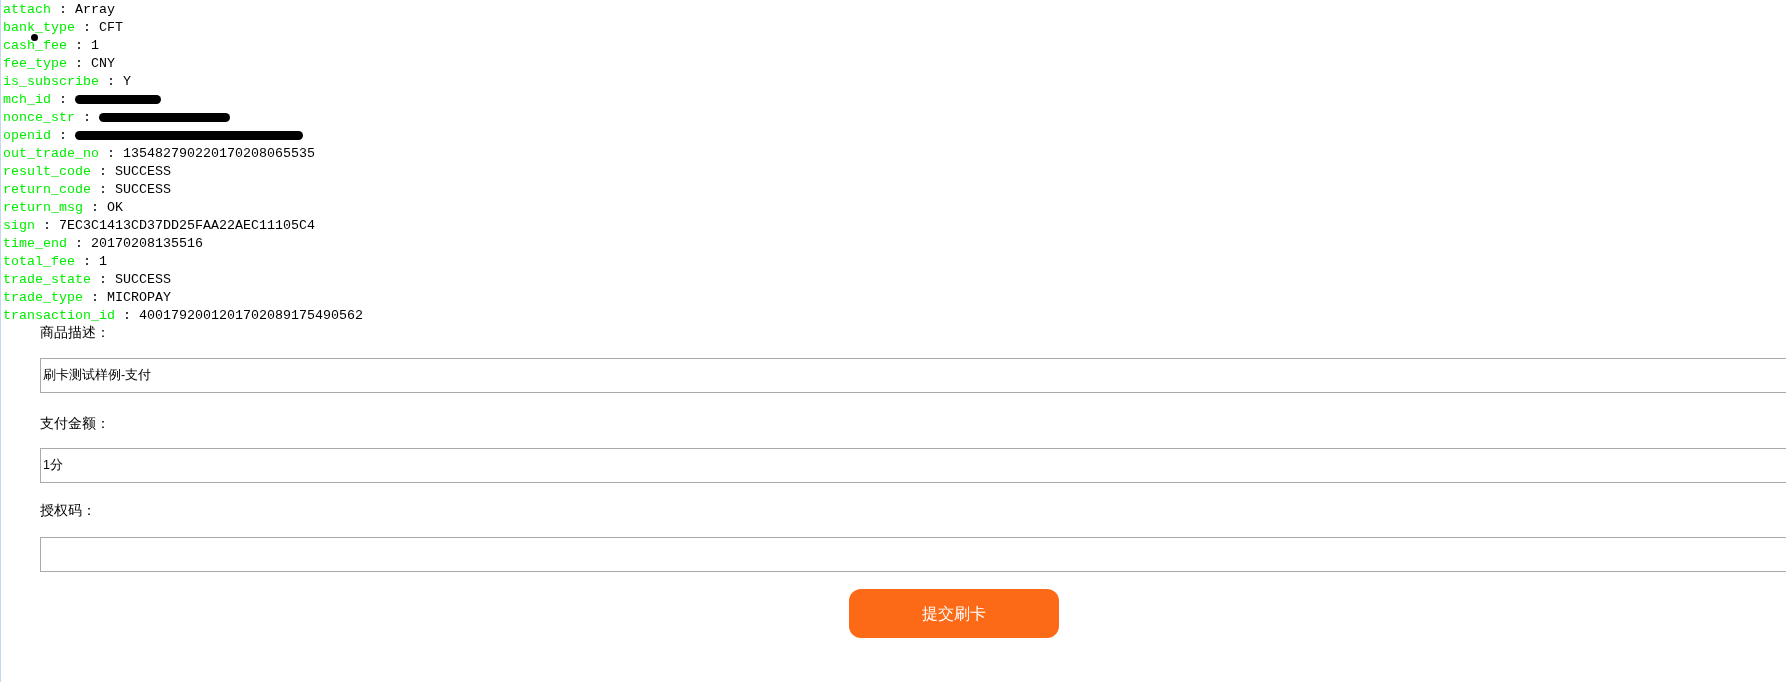  Describe the element at coordinates (75, 332) in the screenshot. I see `field-label: 商品描述：` at that location.